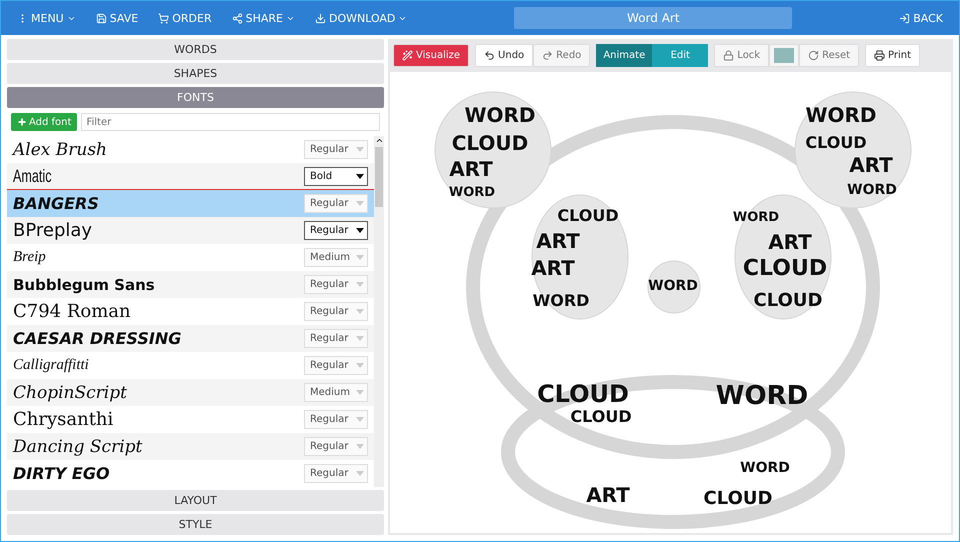 The width and height of the screenshot is (960, 542). I want to click on font-name: Breip, so click(29, 257).